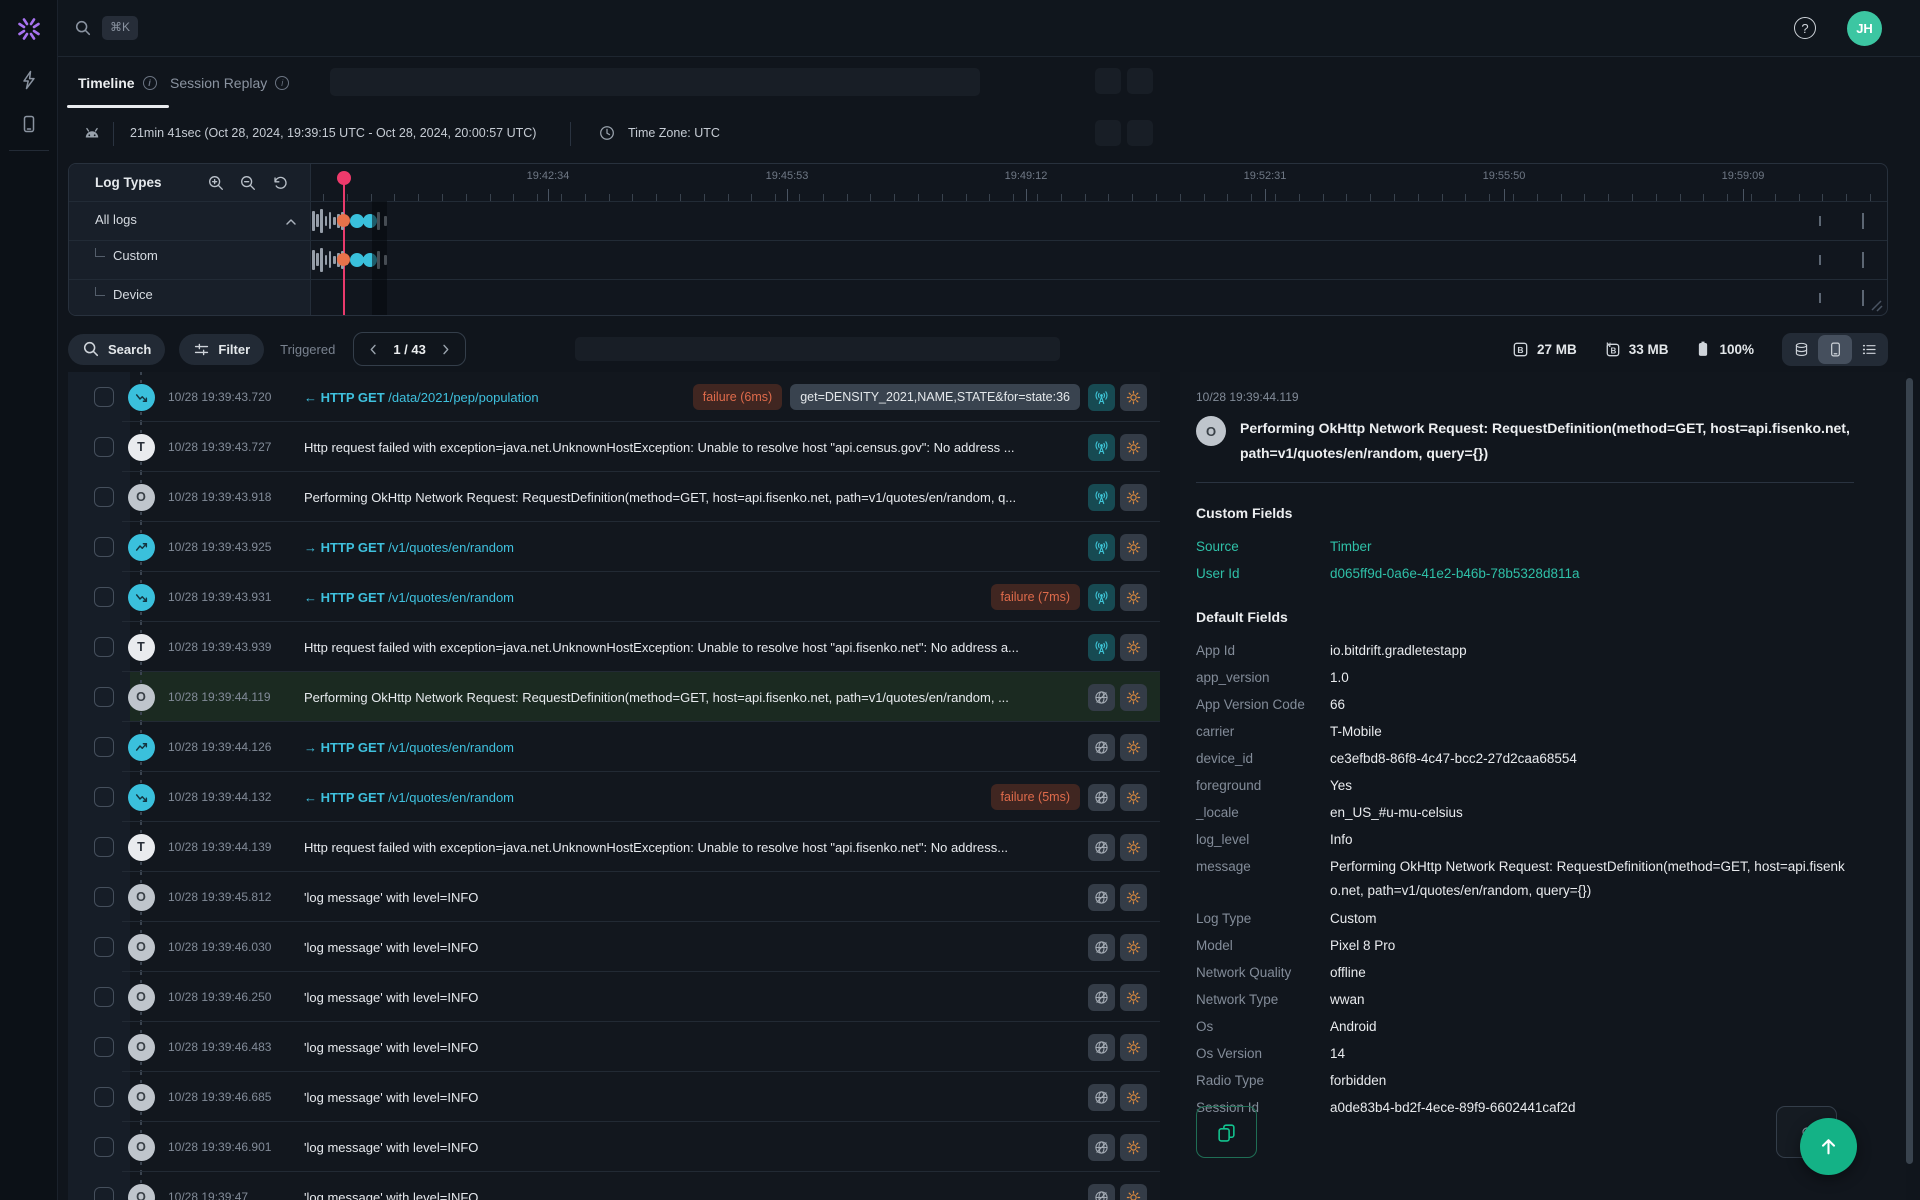 This screenshot has height=1200, width=1920. What do you see at coordinates (1467, 573) in the screenshot?
I see `field-value: d065ff9d-0a6e-41e2-b46b-78b5328d811a` at bounding box center [1467, 573].